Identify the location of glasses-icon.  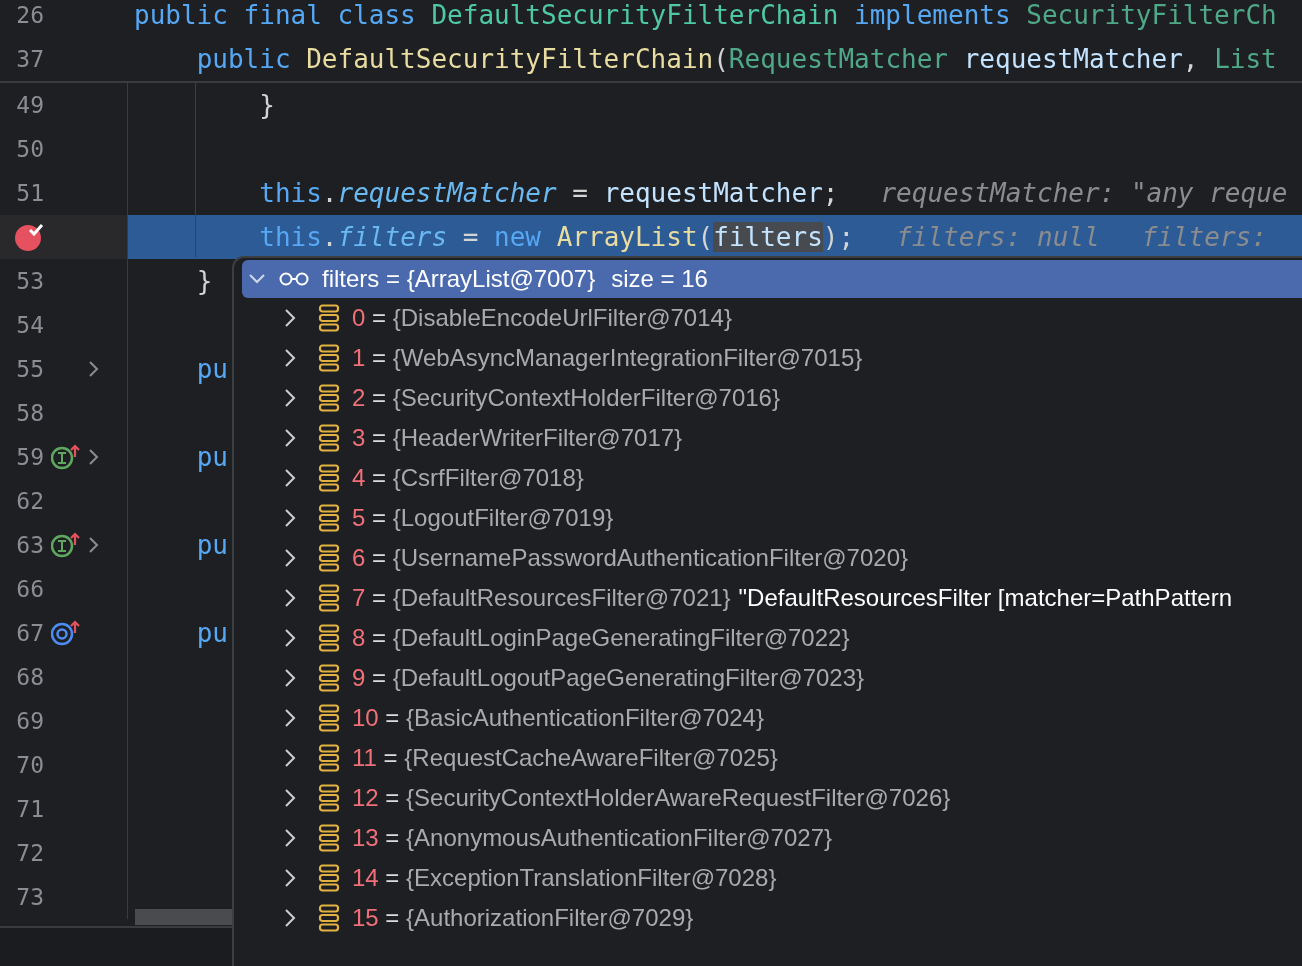
(294, 279).